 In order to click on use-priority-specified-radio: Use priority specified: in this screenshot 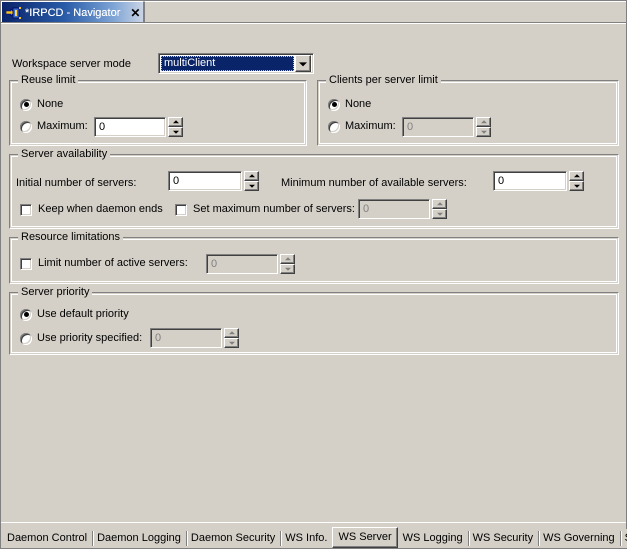, I will do `click(81, 338)`.